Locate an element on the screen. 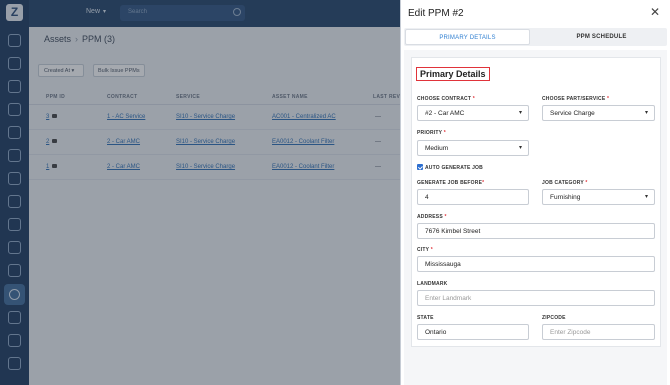 The image size is (670, 385). section-title: Primary Details is located at coordinates (453, 74).